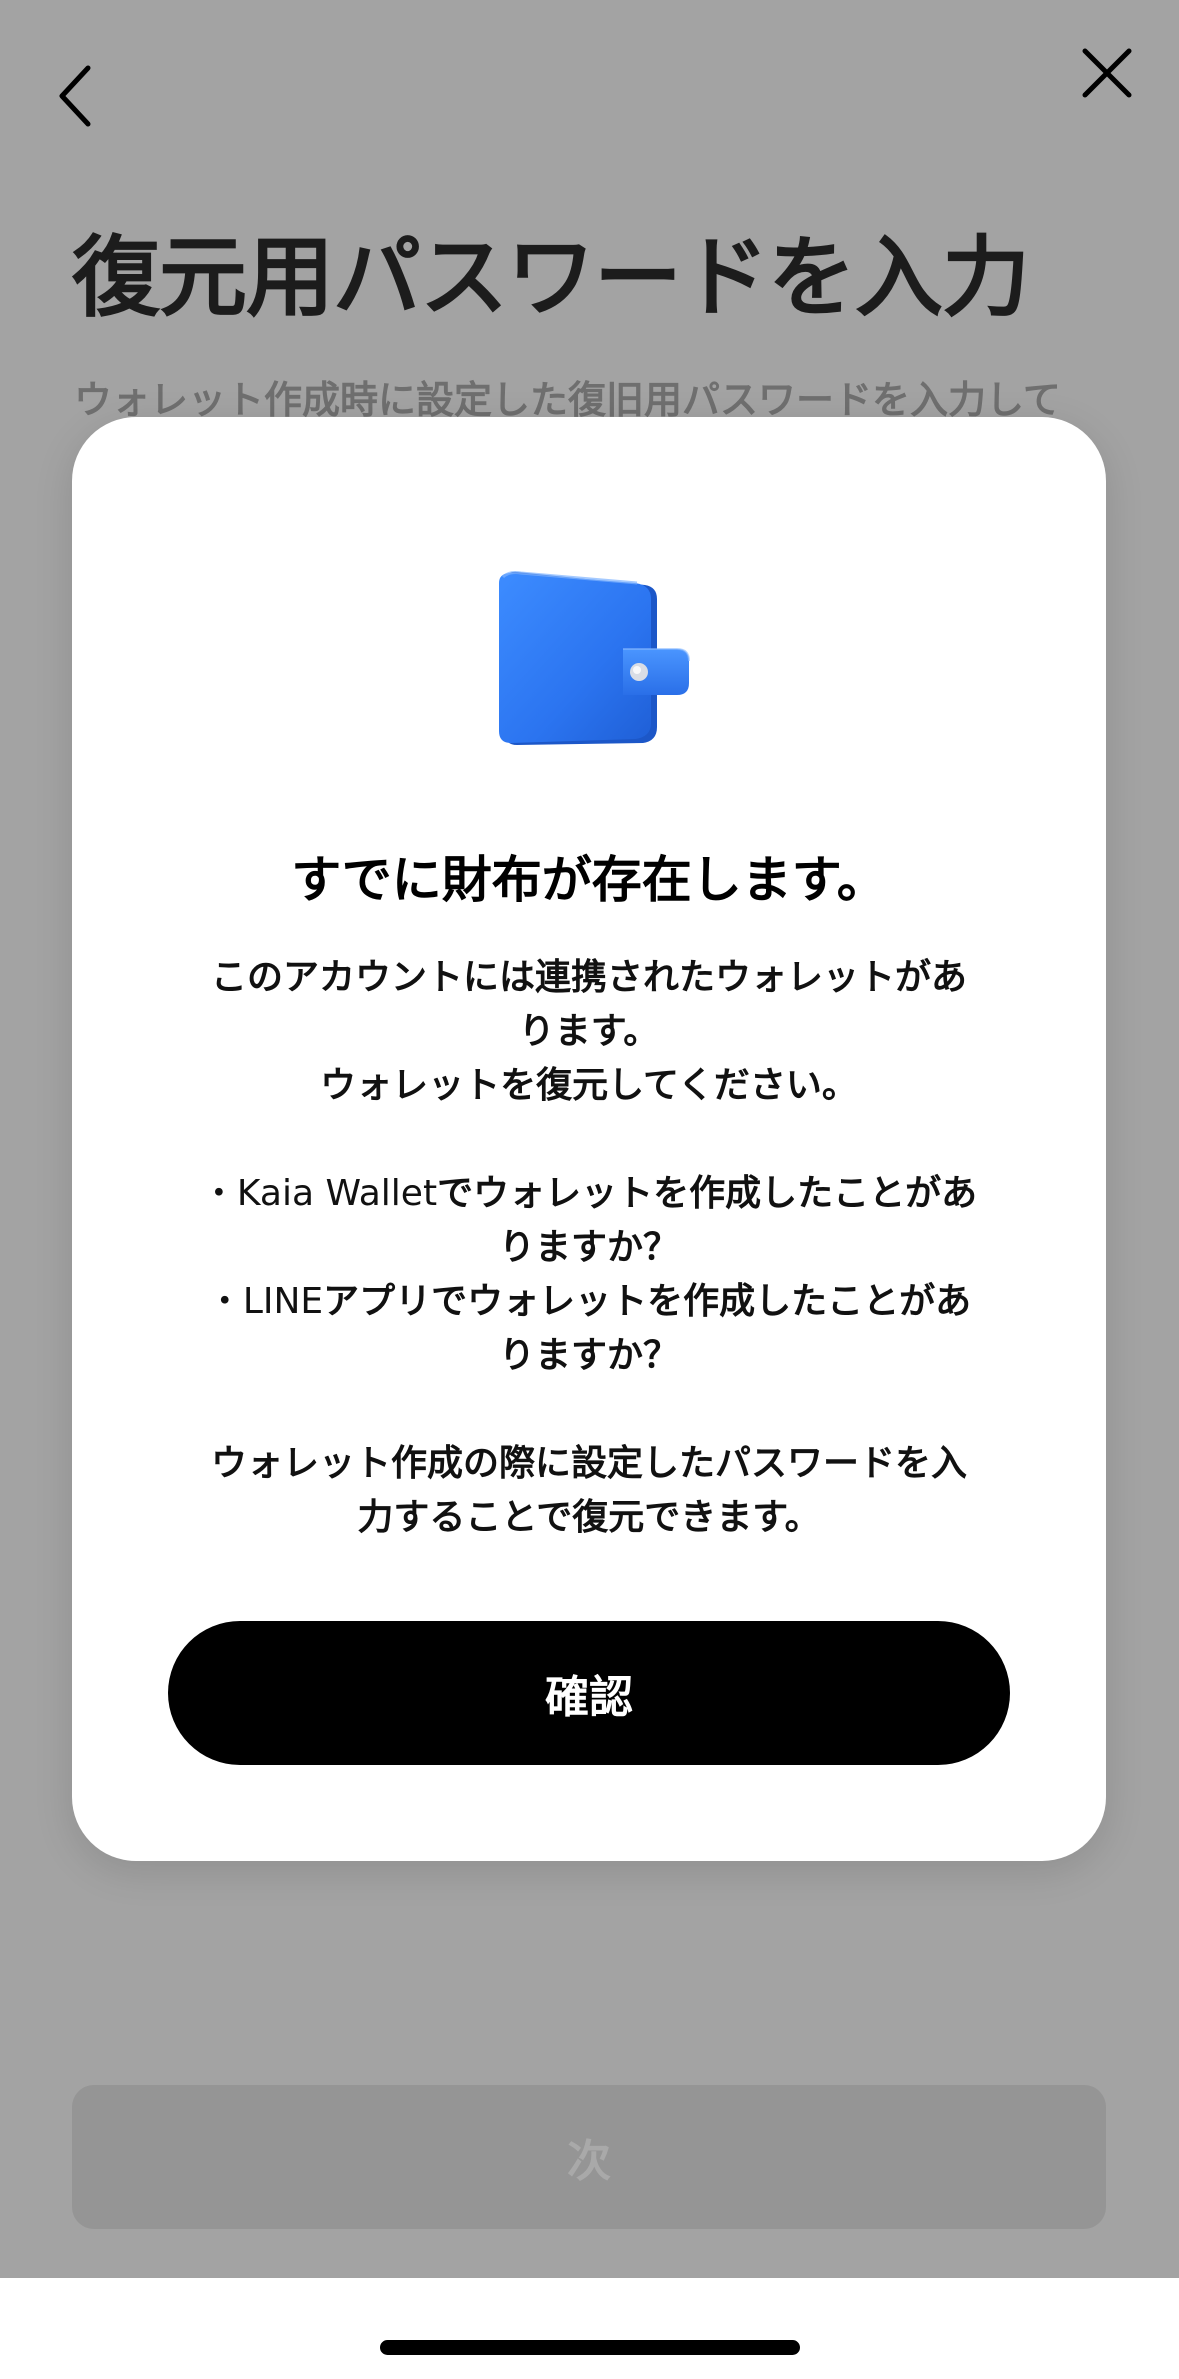  I want to click on close-button, so click(1107, 73).